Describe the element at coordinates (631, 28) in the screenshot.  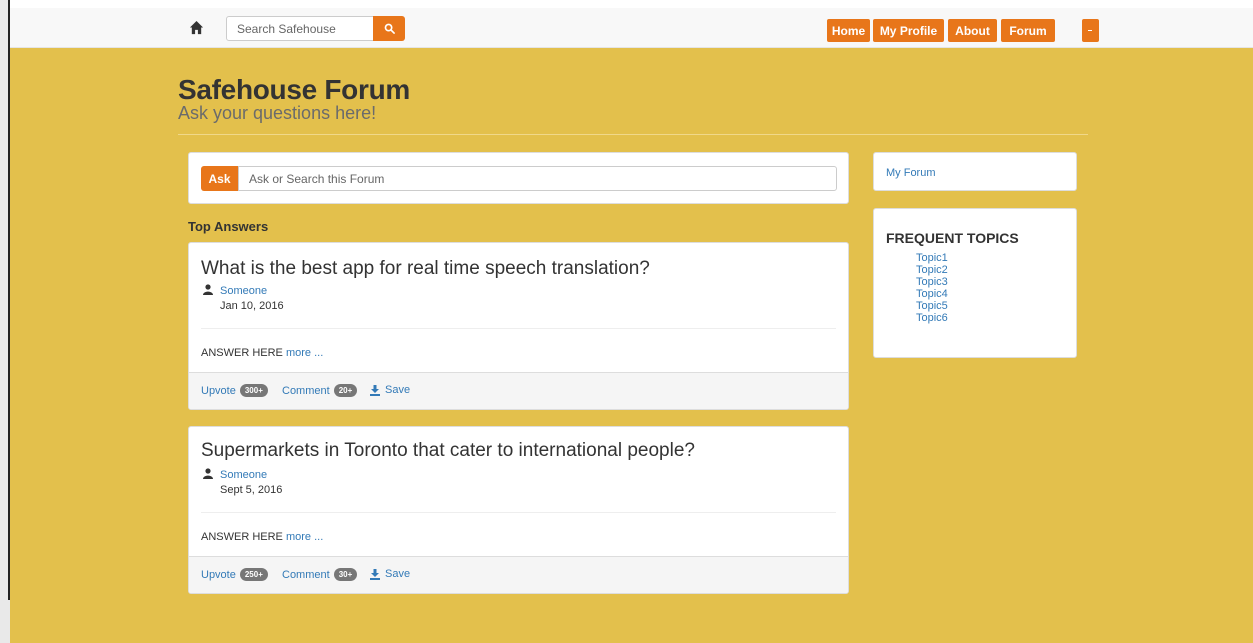
I see `top-navbar: Home My Profile About Forum` at that location.